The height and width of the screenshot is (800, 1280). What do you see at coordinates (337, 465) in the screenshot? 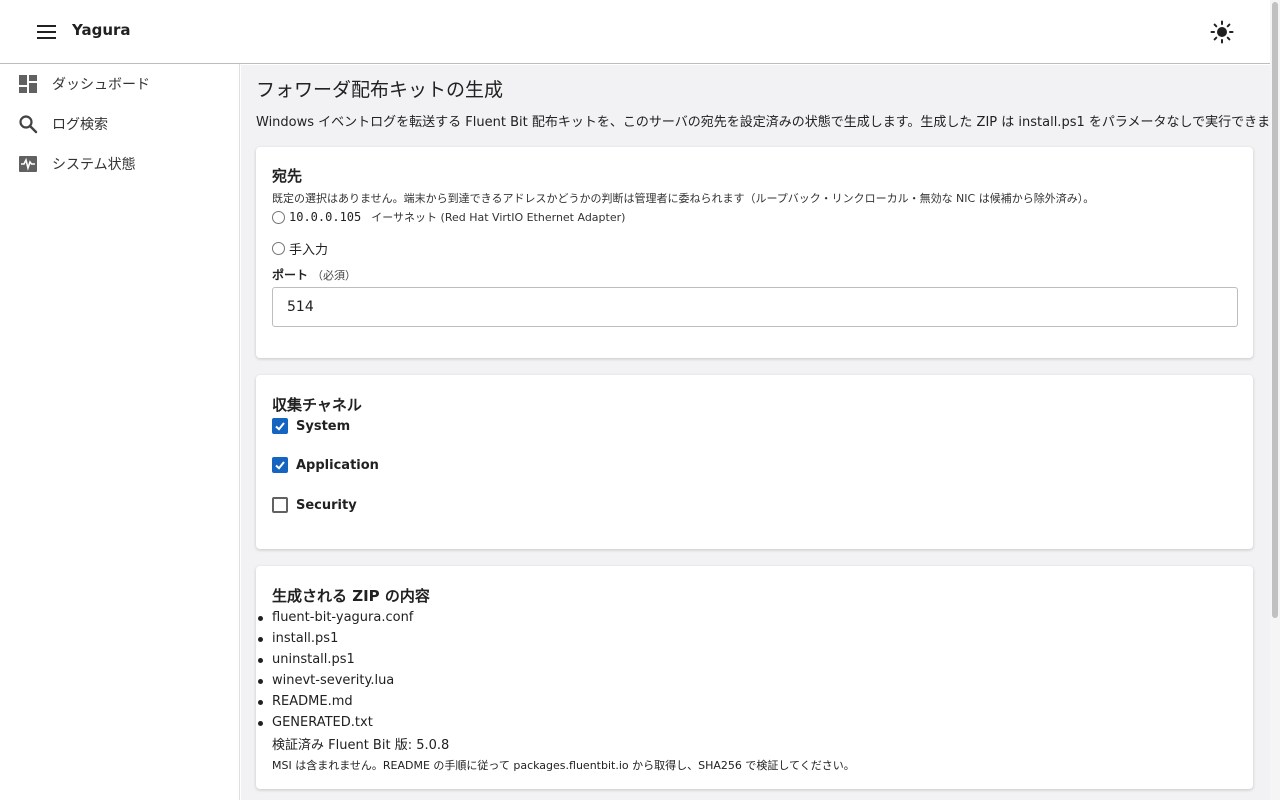
I see `channel-label: Application` at bounding box center [337, 465].